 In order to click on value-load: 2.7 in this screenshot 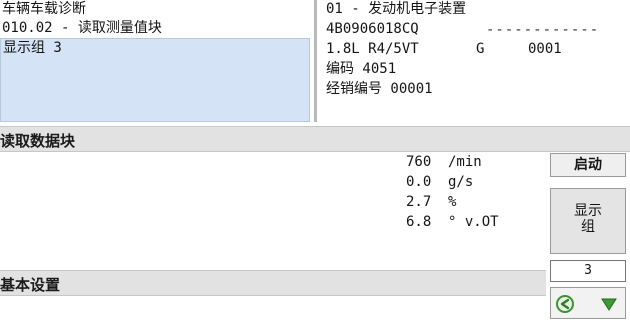, I will do `click(419, 202)`.